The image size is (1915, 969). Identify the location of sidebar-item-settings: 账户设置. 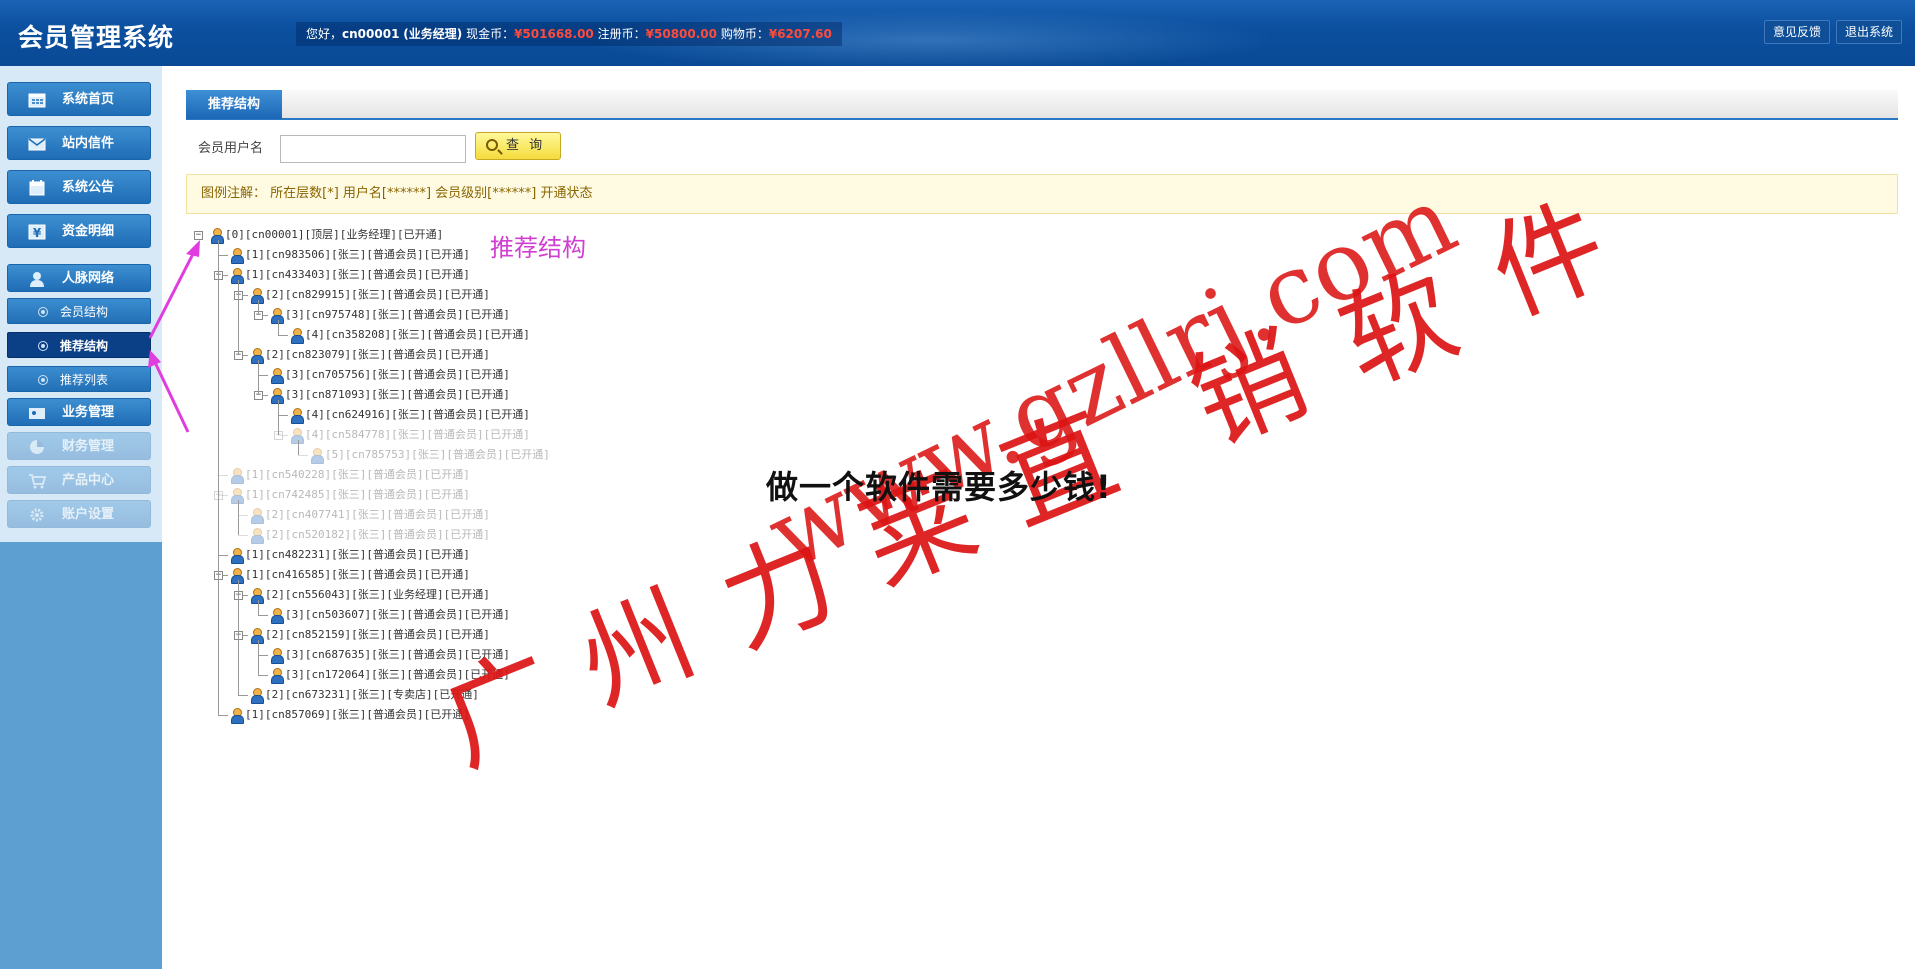
(79, 514).